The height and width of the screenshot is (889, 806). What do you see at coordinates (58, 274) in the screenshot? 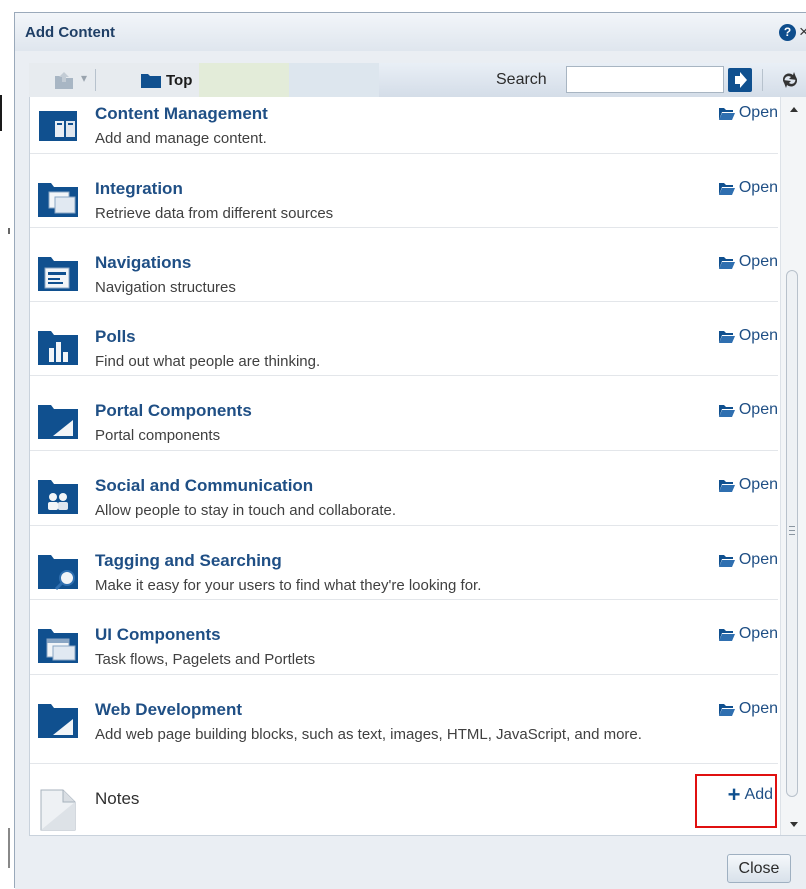
I see `navigations-icon` at bounding box center [58, 274].